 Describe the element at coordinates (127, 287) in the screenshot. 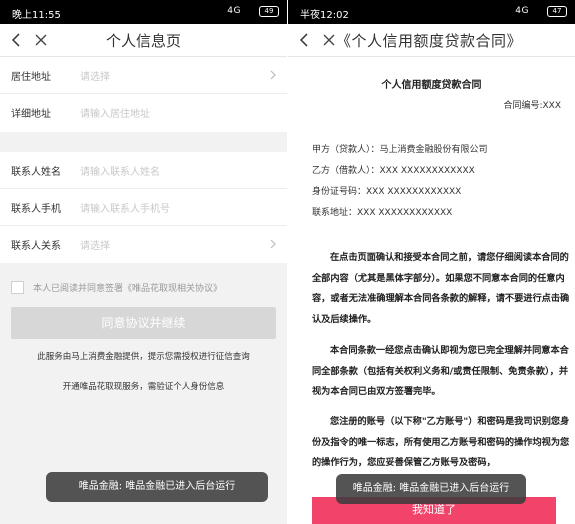

I see `agreement-text: 本人已阅读并同意签署《唯品花取现相关协议》` at that location.